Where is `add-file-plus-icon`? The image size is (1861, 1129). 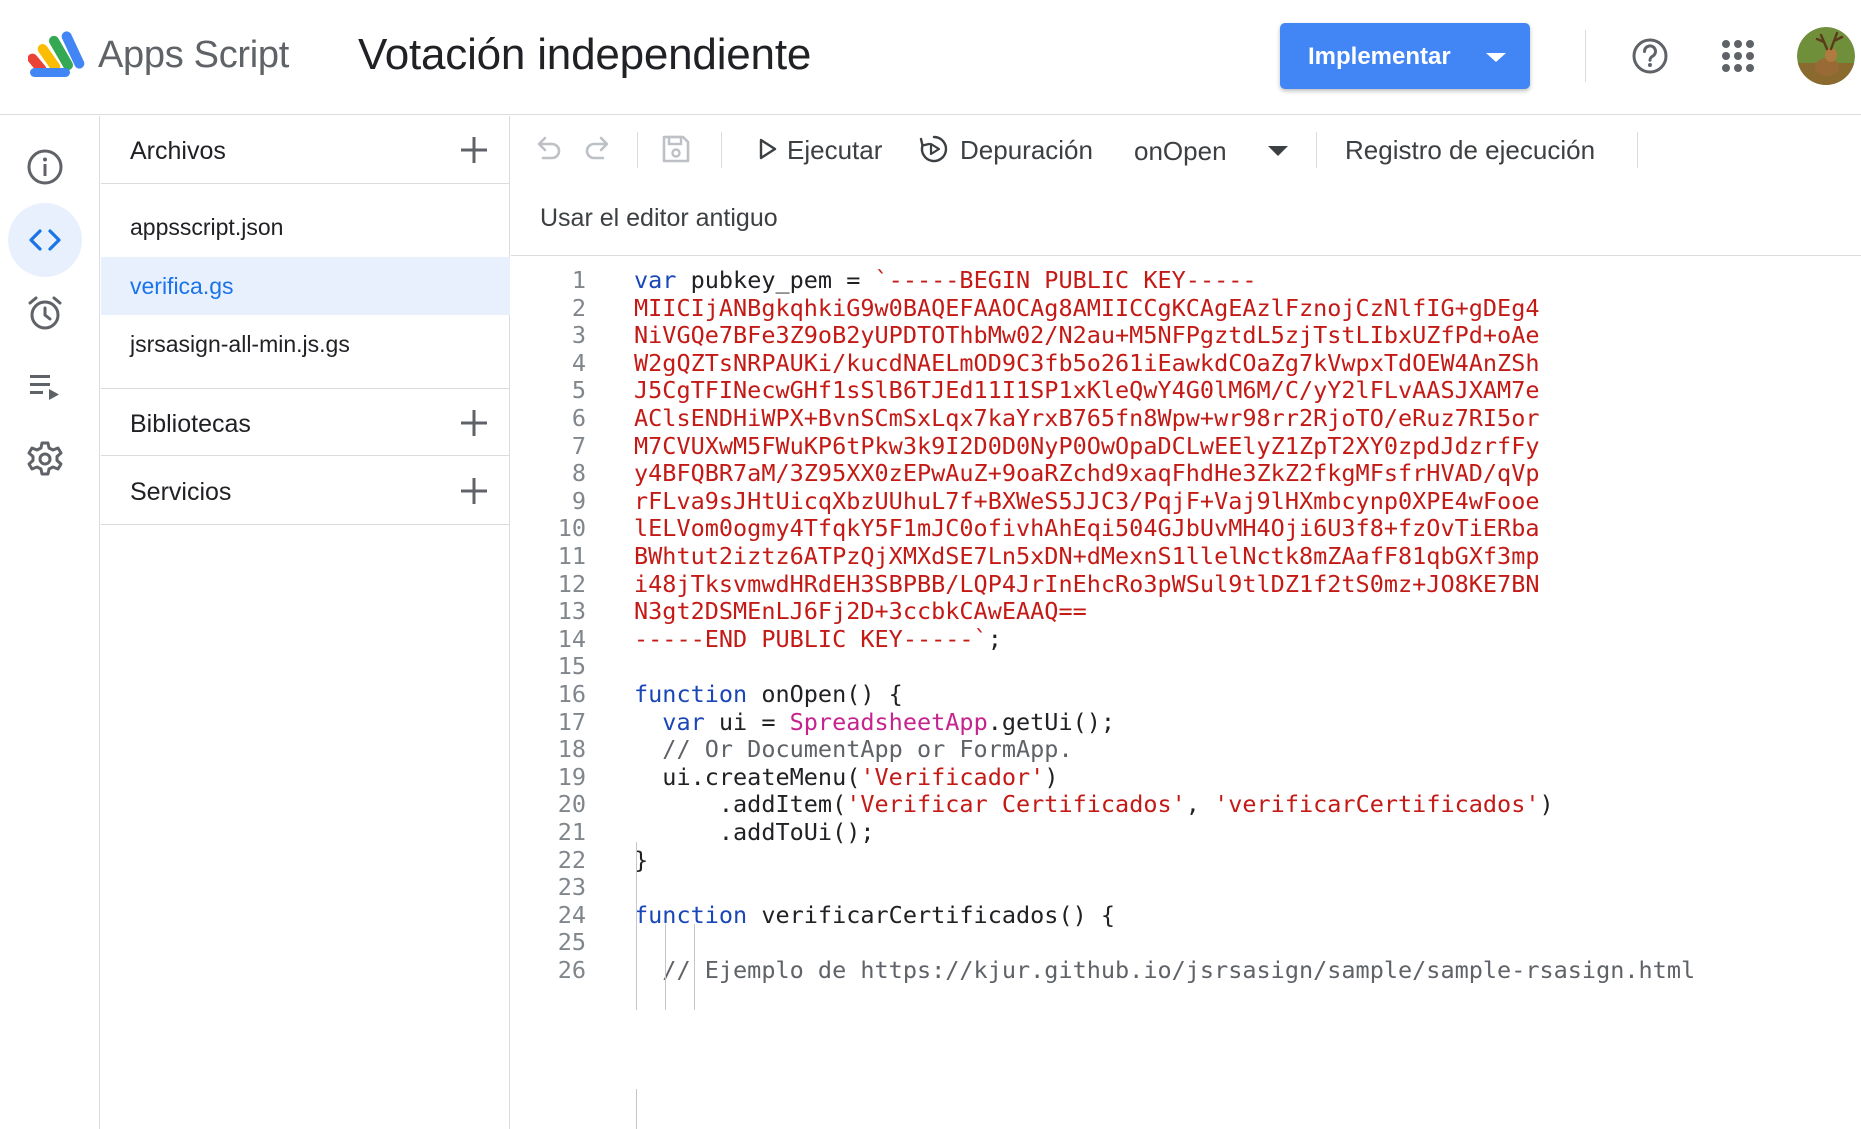 add-file-plus-icon is located at coordinates (474, 150).